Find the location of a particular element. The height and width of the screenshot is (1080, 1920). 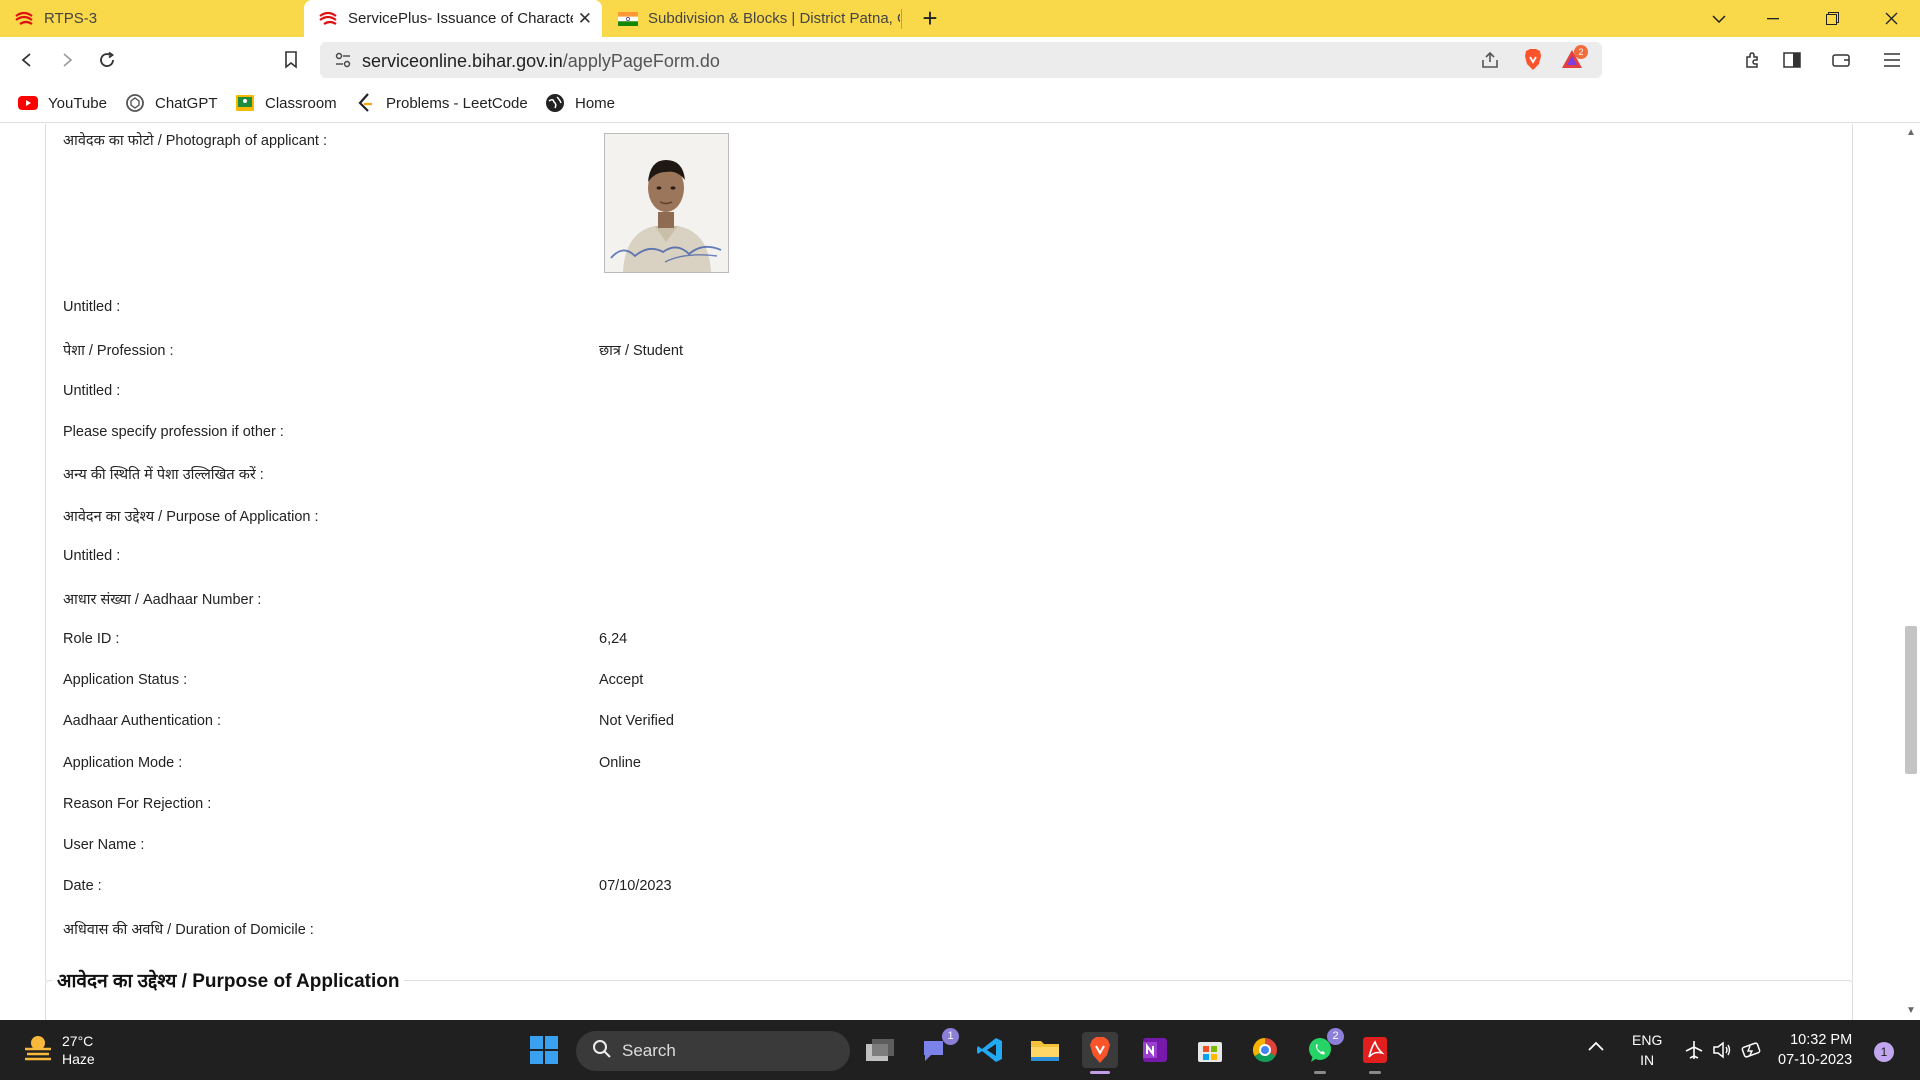

wallet-icon is located at coordinates (1841, 60).